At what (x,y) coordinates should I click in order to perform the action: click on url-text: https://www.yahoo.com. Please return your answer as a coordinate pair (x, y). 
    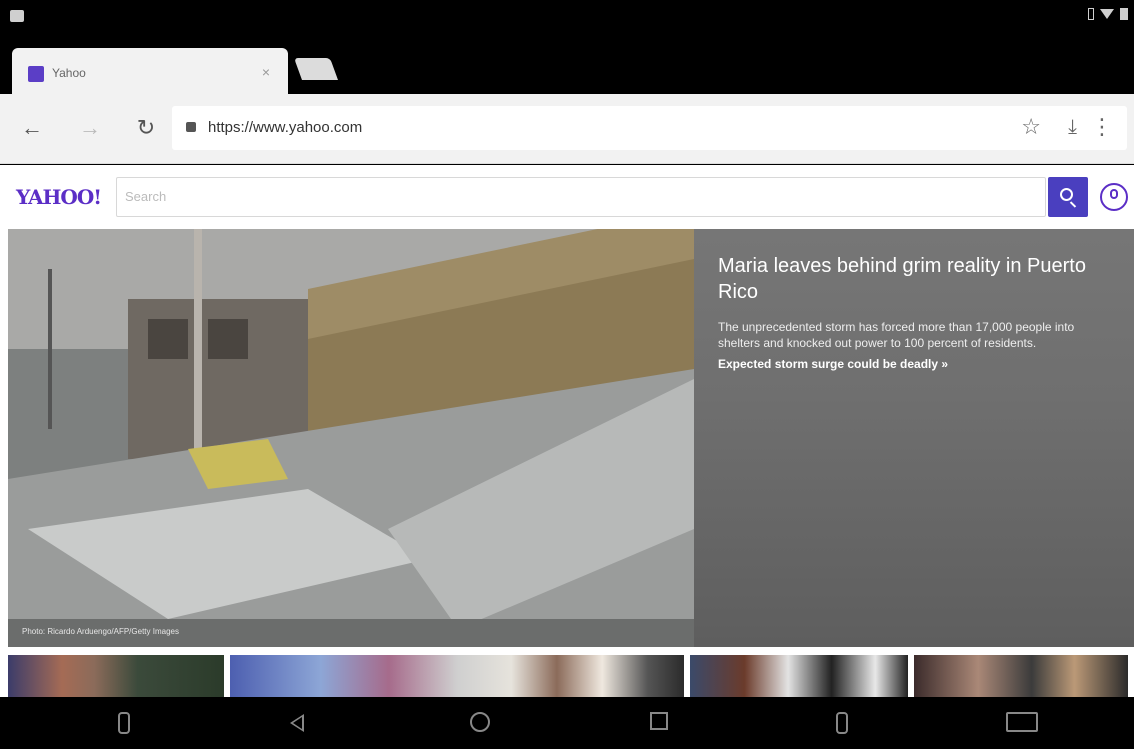
    Looking at the image, I should click on (285, 127).